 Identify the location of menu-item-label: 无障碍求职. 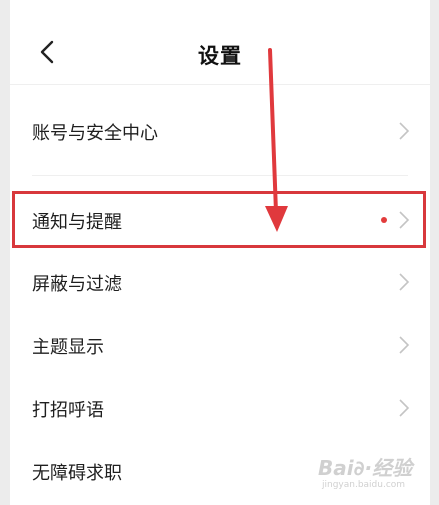
(77, 473).